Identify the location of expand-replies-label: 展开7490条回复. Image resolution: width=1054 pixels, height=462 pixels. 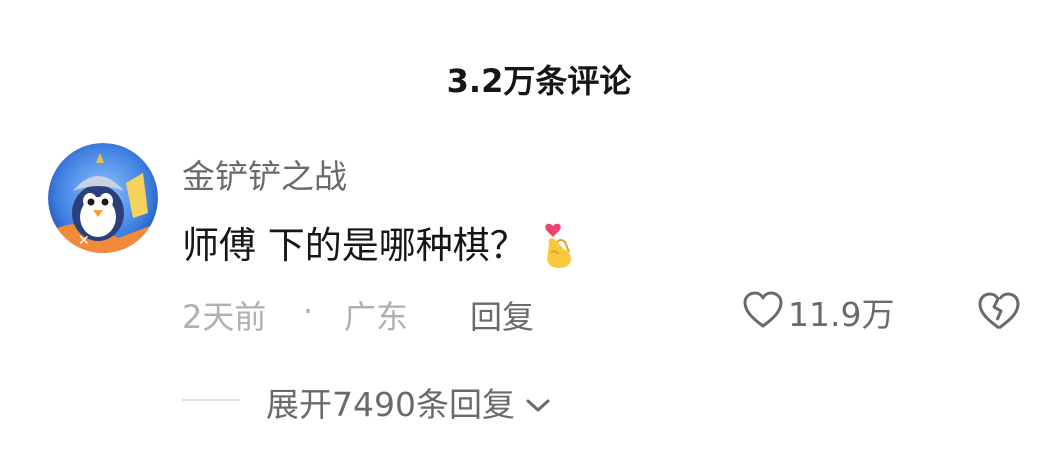
(390, 404).